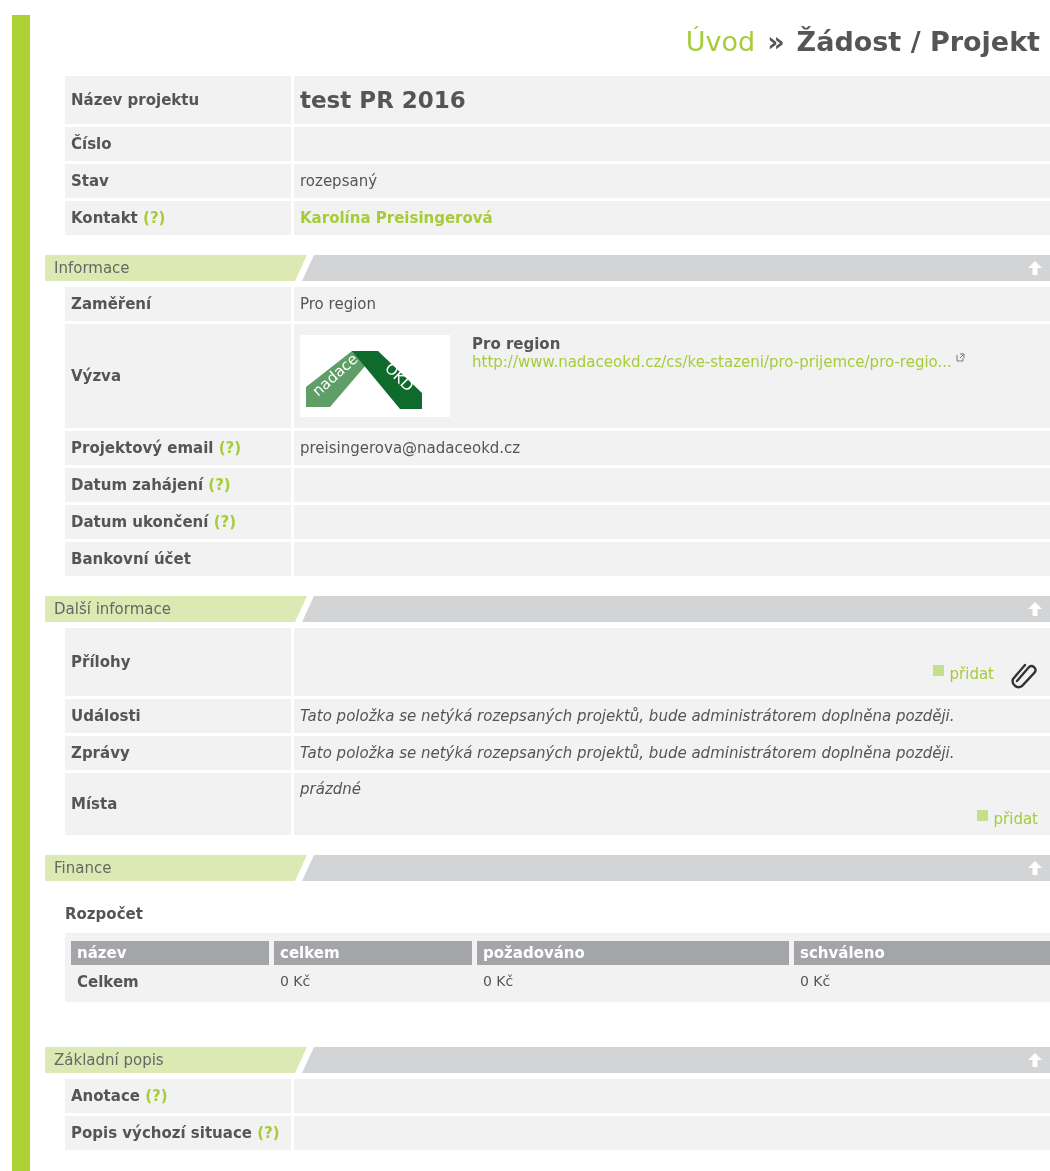 The width and height of the screenshot is (1050, 1171). I want to click on field-label: Název projektu, so click(135, 100).